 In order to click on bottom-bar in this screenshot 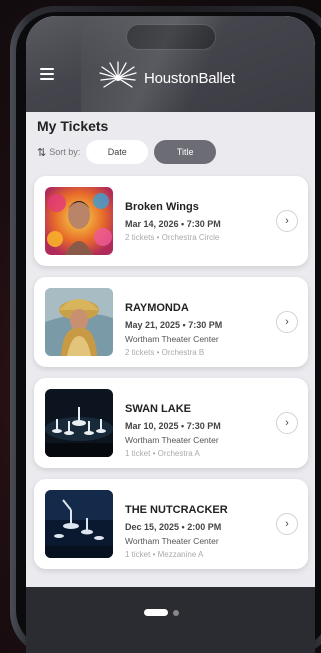, I will do `click(170, 620)`.